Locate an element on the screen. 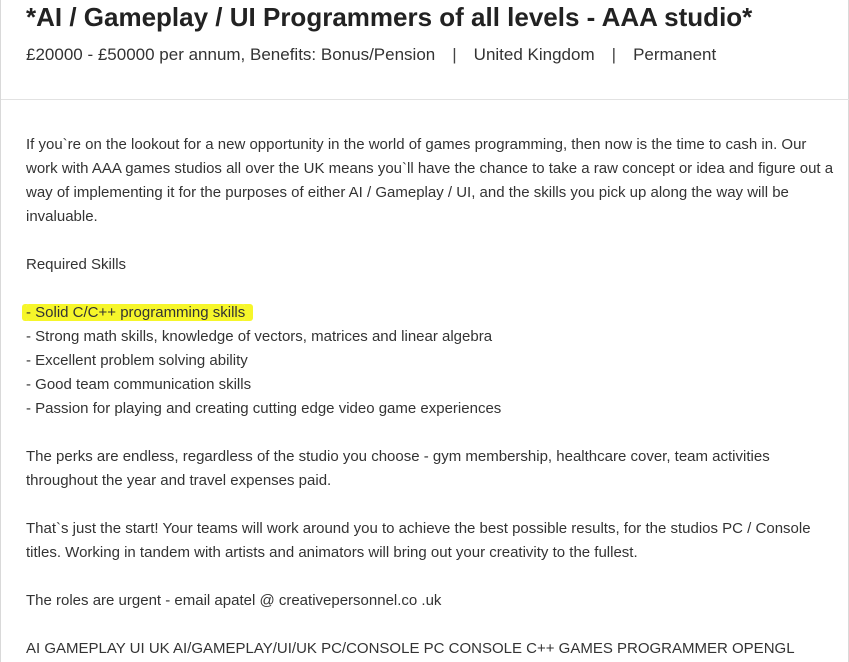 The height and width of the screenshot is (662, 849). location-text: United Kingdom is located at coordinates (534, 54).